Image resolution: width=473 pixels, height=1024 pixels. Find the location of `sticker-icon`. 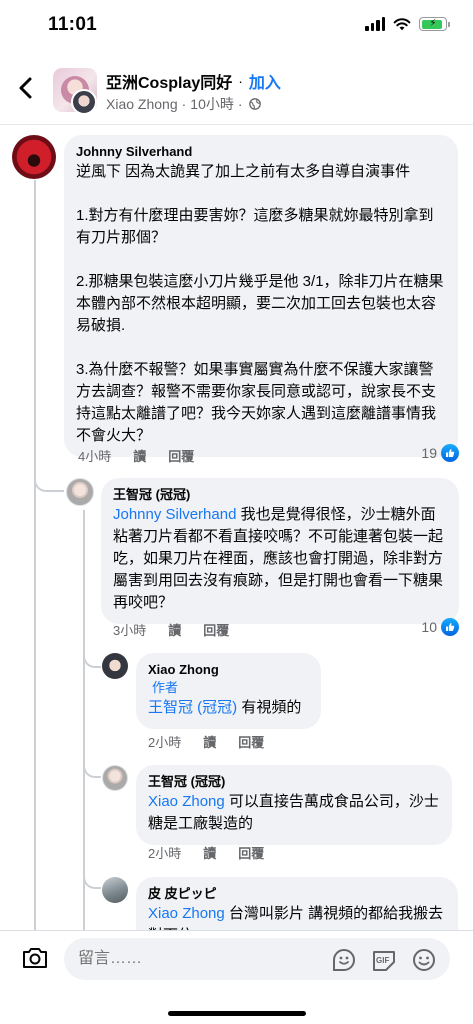

sticker-icon is located at coordinates (344, 960).